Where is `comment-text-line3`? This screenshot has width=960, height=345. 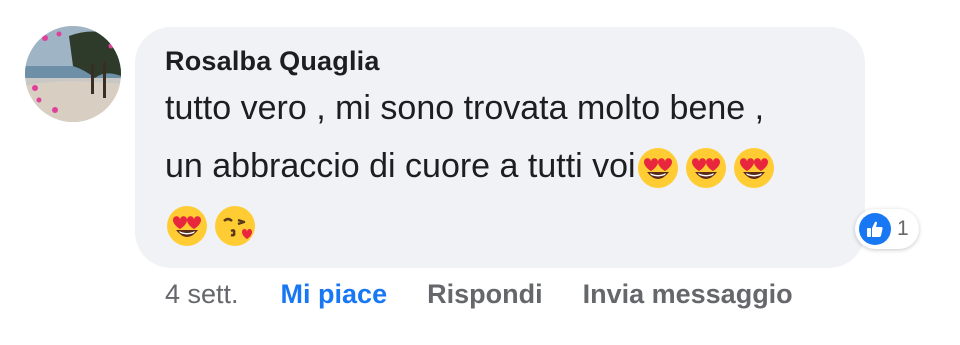
comment-text-line3 is located at coordinates (213, 226).